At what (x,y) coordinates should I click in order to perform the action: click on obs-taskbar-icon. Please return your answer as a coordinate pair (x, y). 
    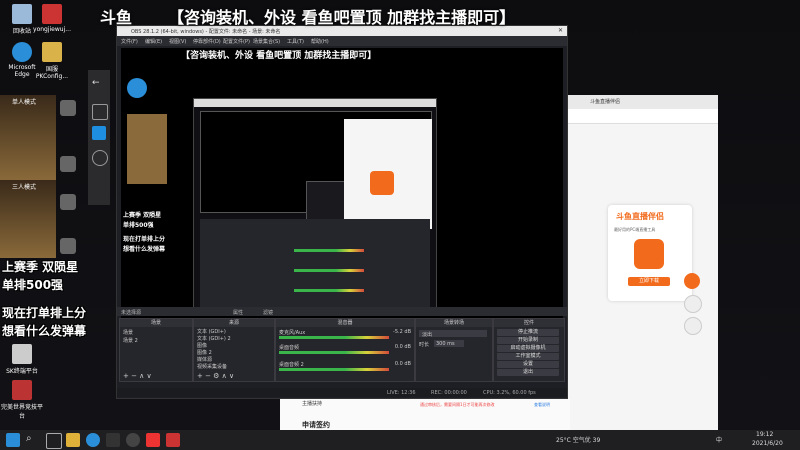
    Looking at the image, I should click on (133, 440).